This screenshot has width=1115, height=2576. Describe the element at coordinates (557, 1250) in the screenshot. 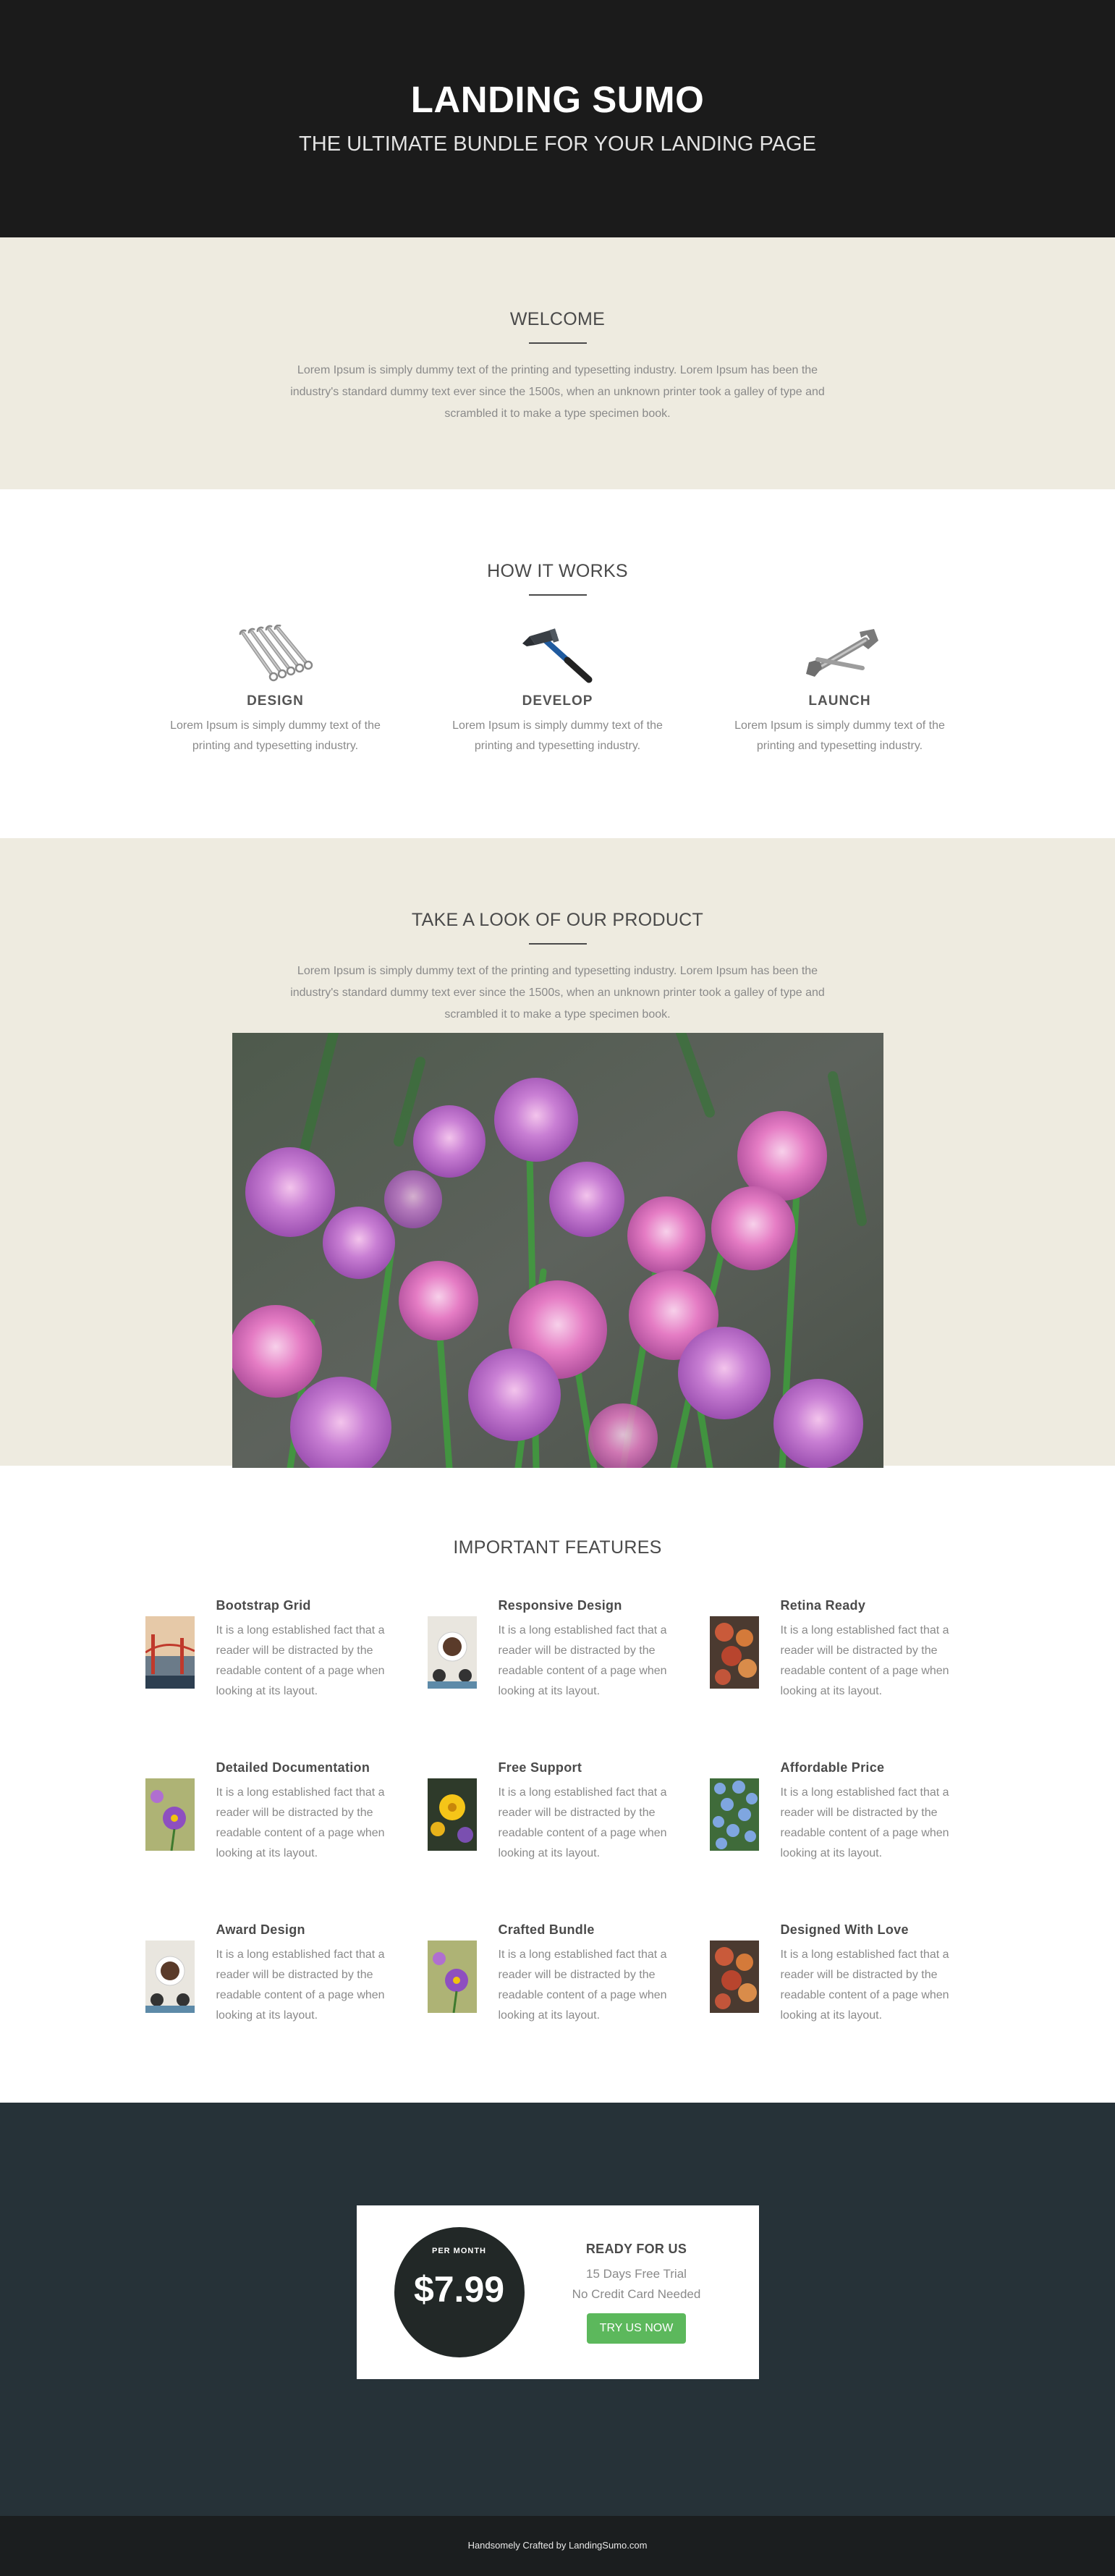

I see `product-image` at that location.